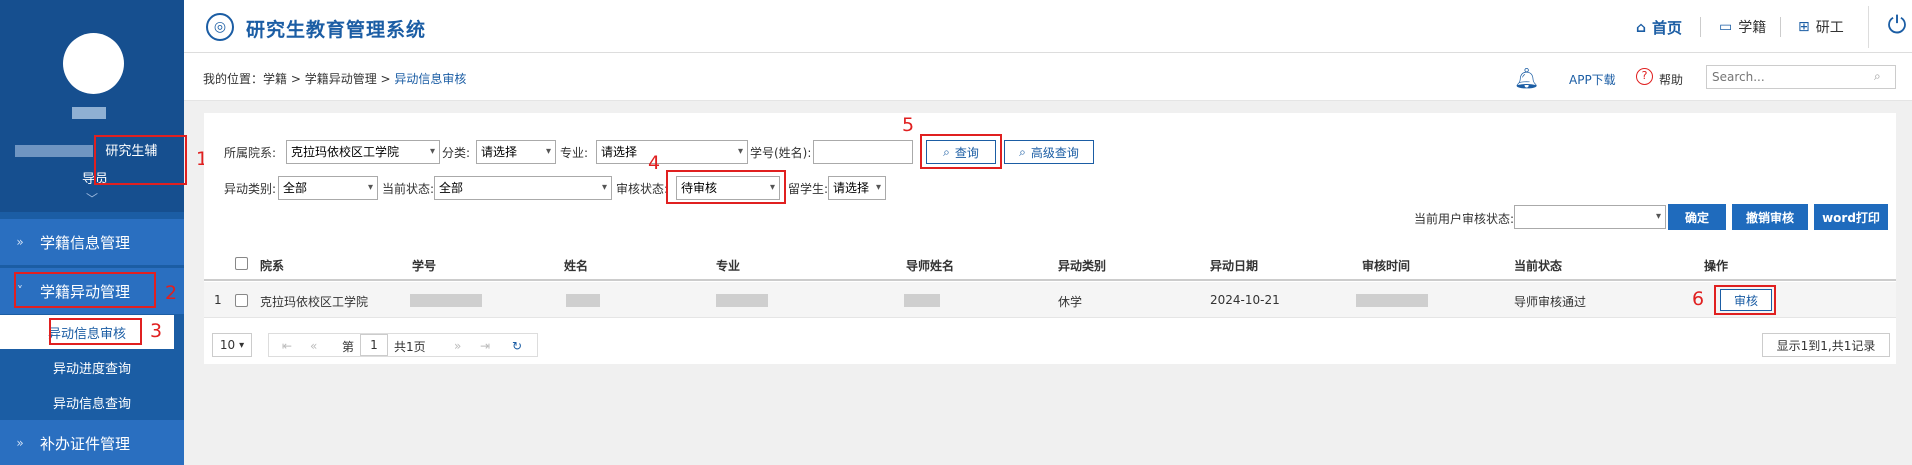  Describe the element at coordinates (313, 346) in the screenshot. I see `prev-page-icon: «` at that location.